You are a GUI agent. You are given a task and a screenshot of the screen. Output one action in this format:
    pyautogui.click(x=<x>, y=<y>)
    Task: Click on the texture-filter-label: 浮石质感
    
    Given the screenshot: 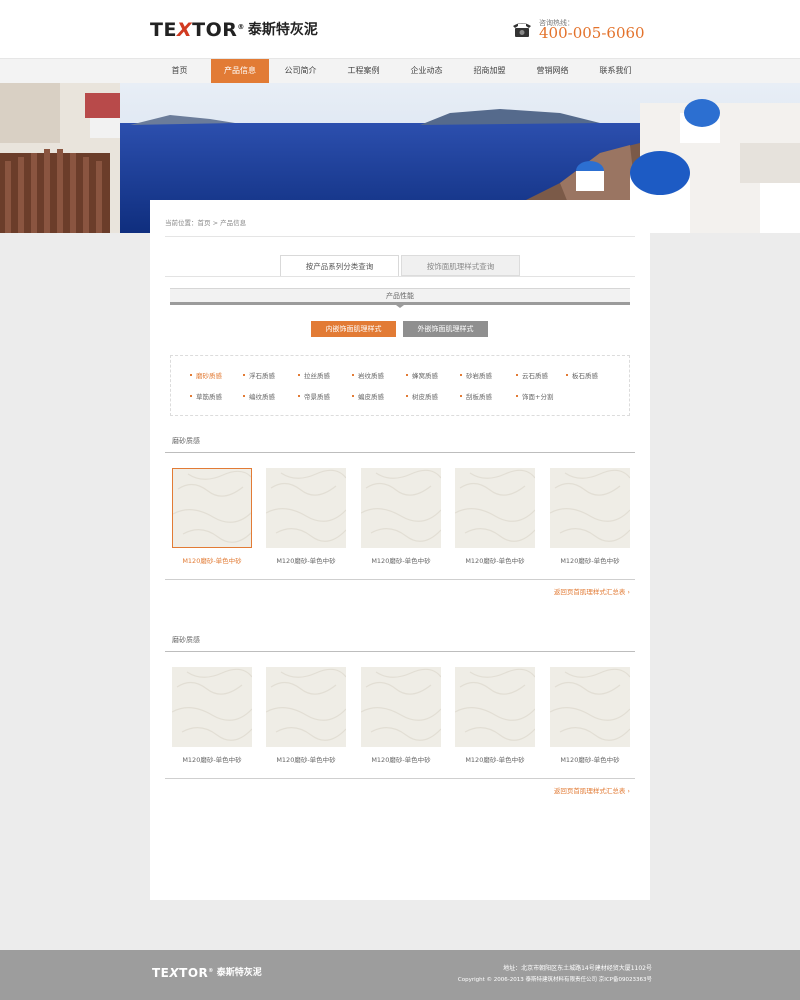 What is the action you would take?
    pyautogui.click(x=262, y=376)
    